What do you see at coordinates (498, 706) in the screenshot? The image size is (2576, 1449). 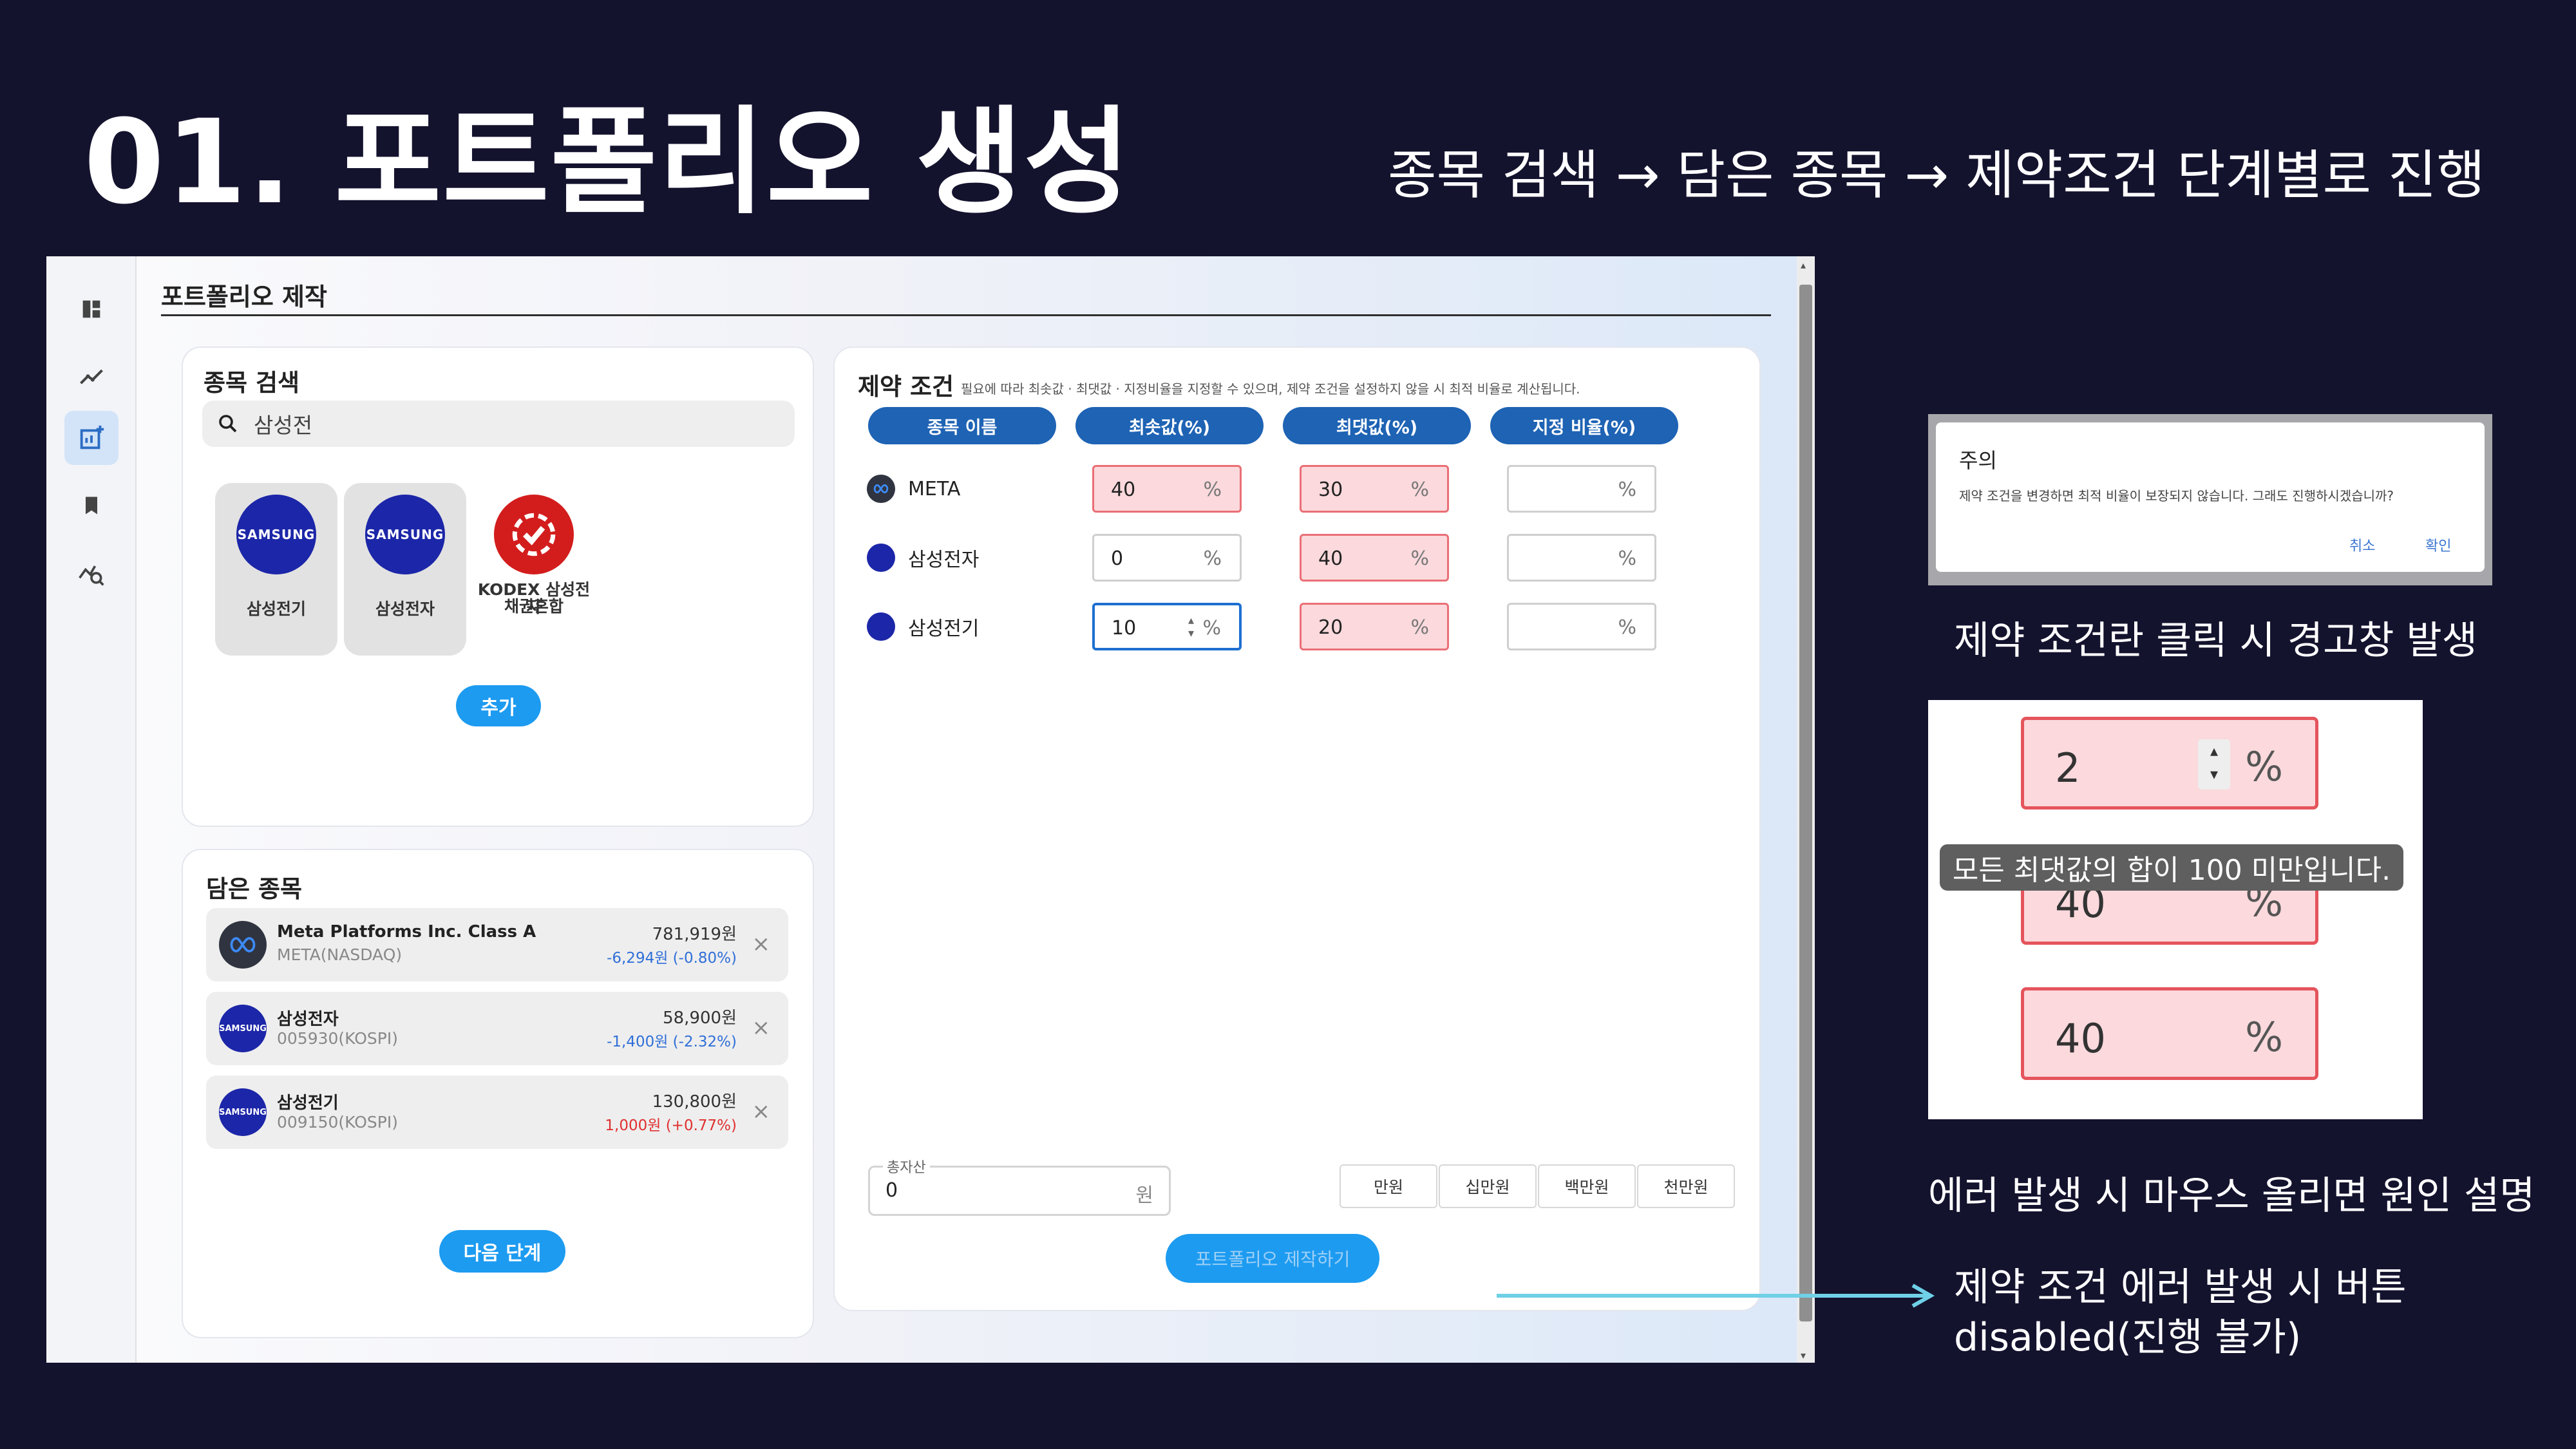 I see `add-button: 추가` at bounding box center [498, 706].